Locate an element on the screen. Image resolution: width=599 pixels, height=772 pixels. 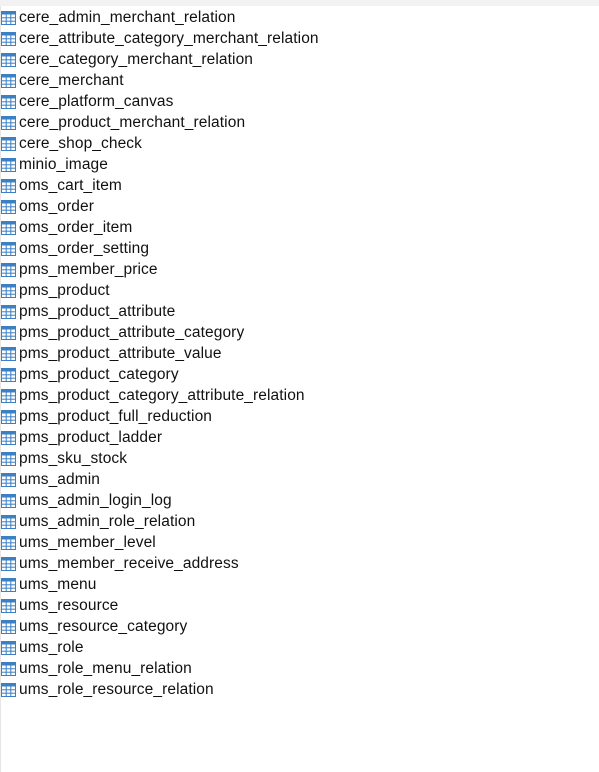
table-name: ums_admin is located at coordinates (60, 479).